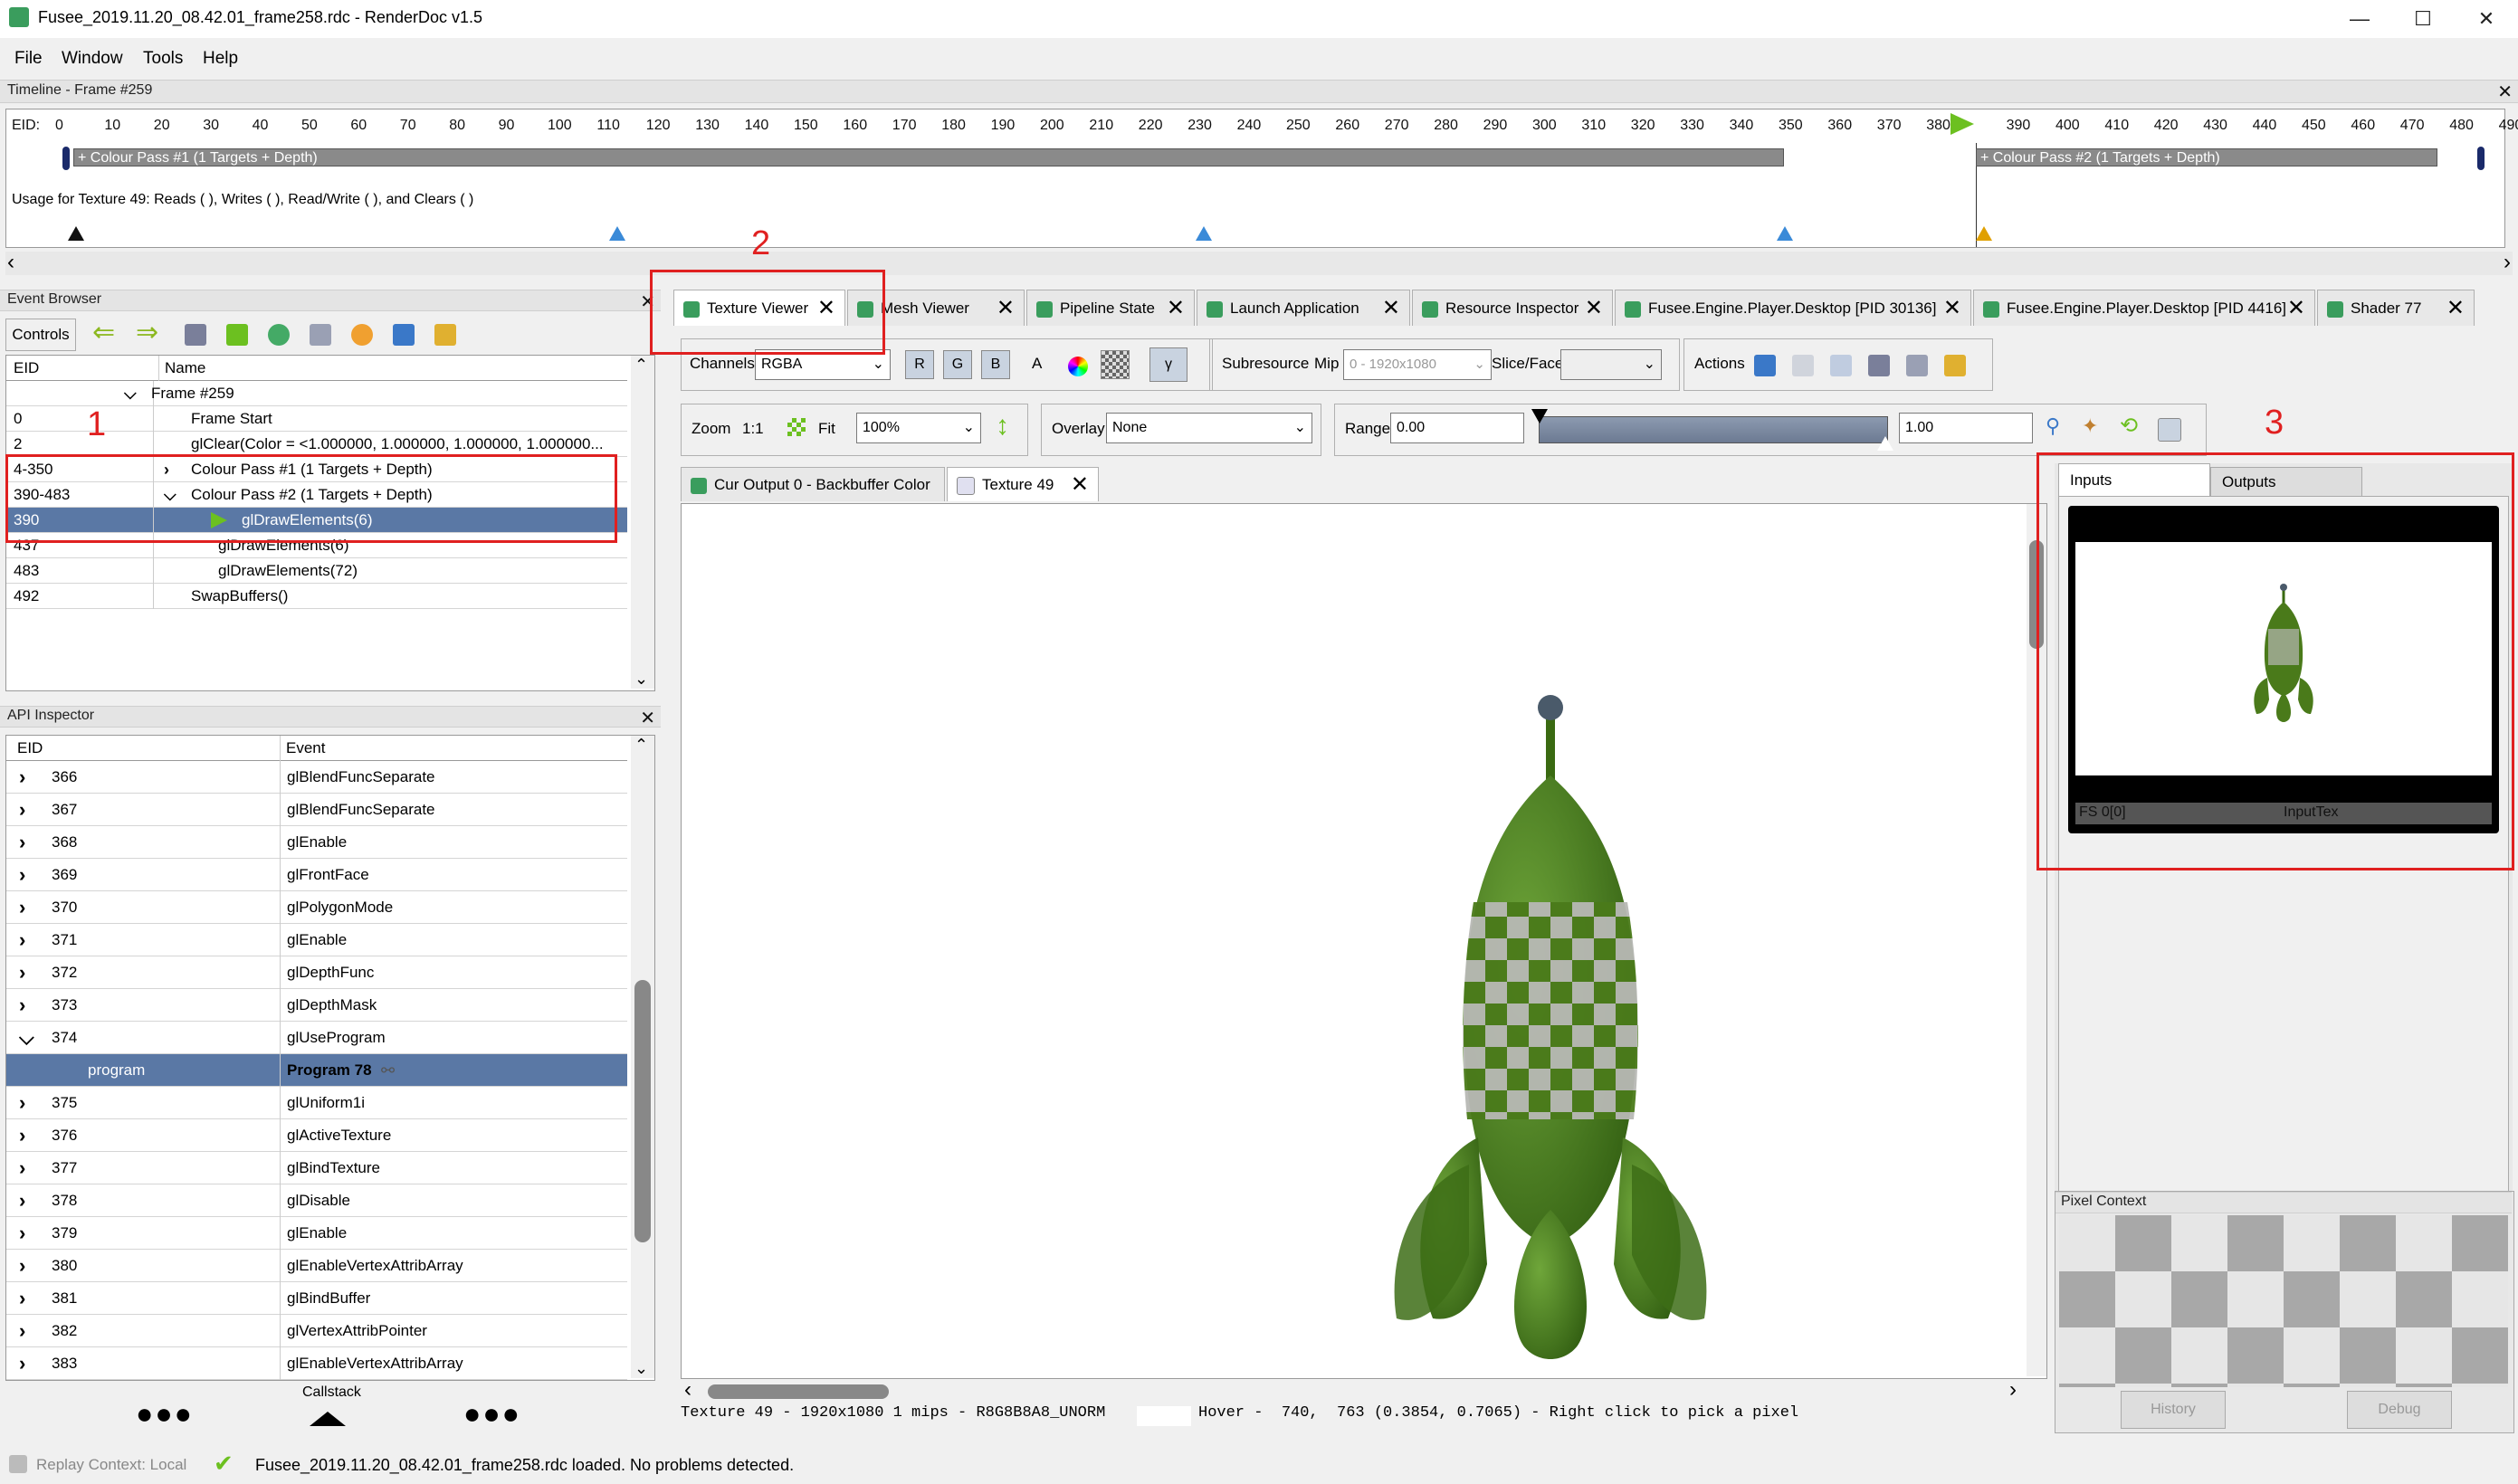 The width and height of the screenshot is (2518, 1484). Describe the element at coordinates (388, 1070) in the screenshot. I see `link-icon: ⚯` at that location.